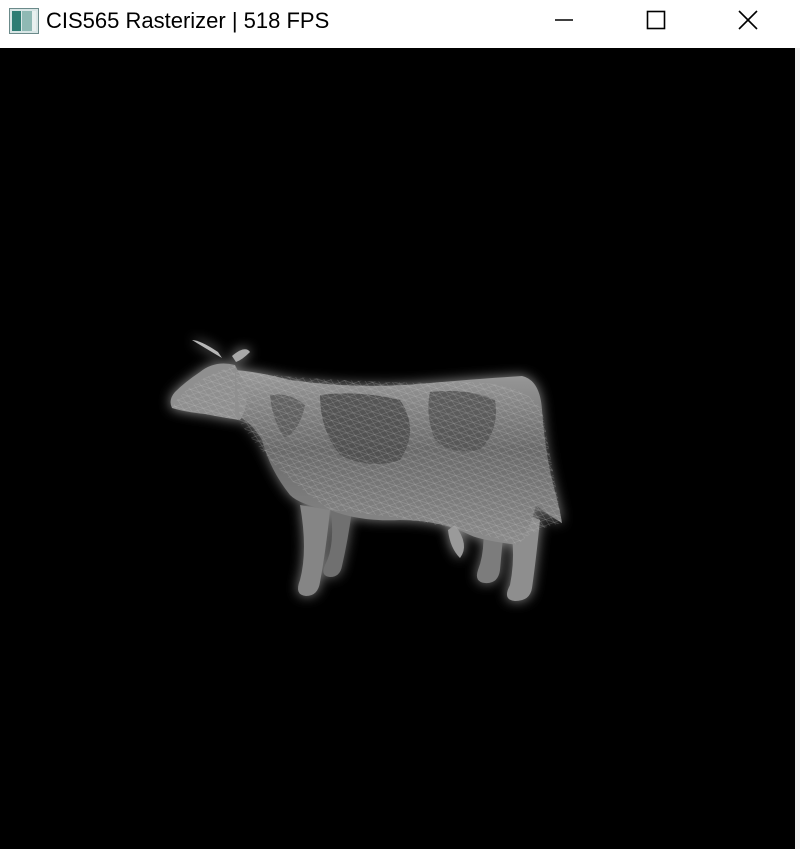 The image size is (800, 849). Describe the element at coordinates (188, 20) in the screenshot. I see `window-title: CIS565 Rasterizer | 518 FPS` at that location.